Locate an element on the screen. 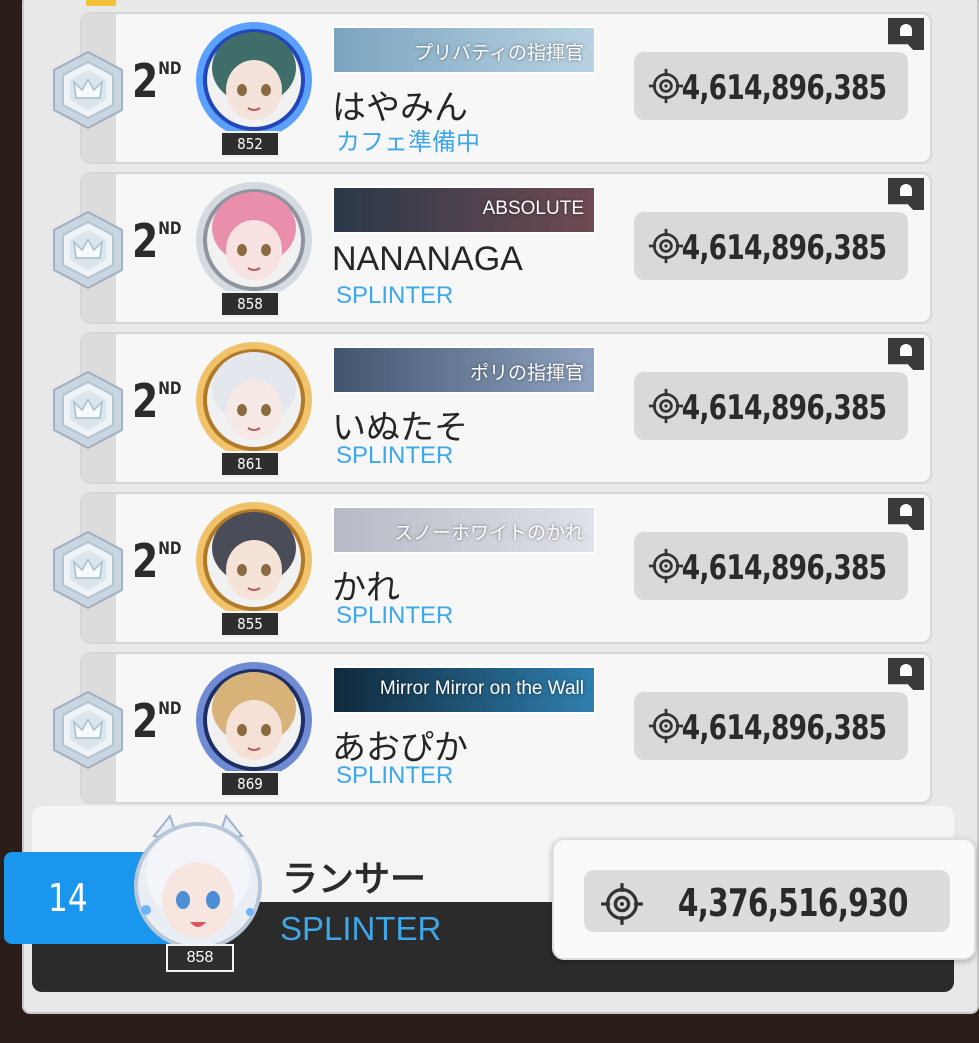 Image resolution: width=979 pixels, height=1043 pixels. self-player-name: ランサー is located at coordinates (354, 878).